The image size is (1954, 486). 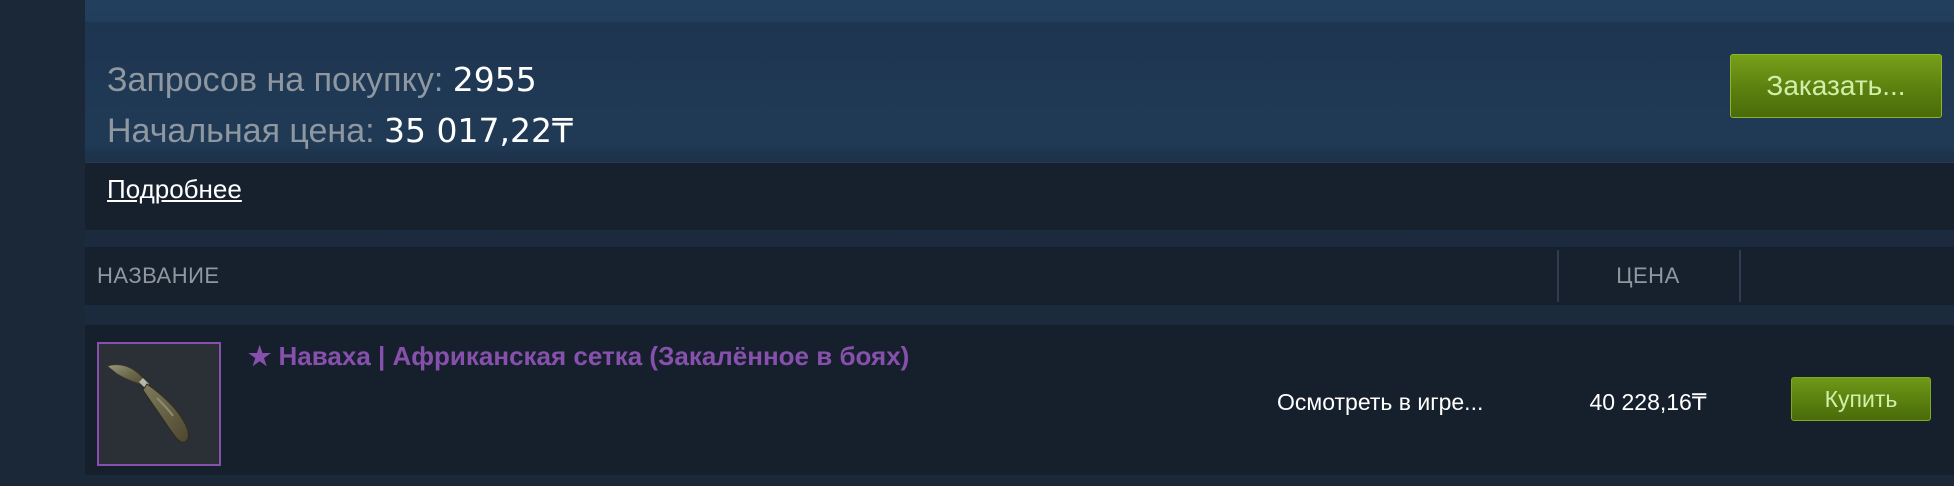 I want to click on start-price-value: 35 017,22₸, so click(x=478, y=130).